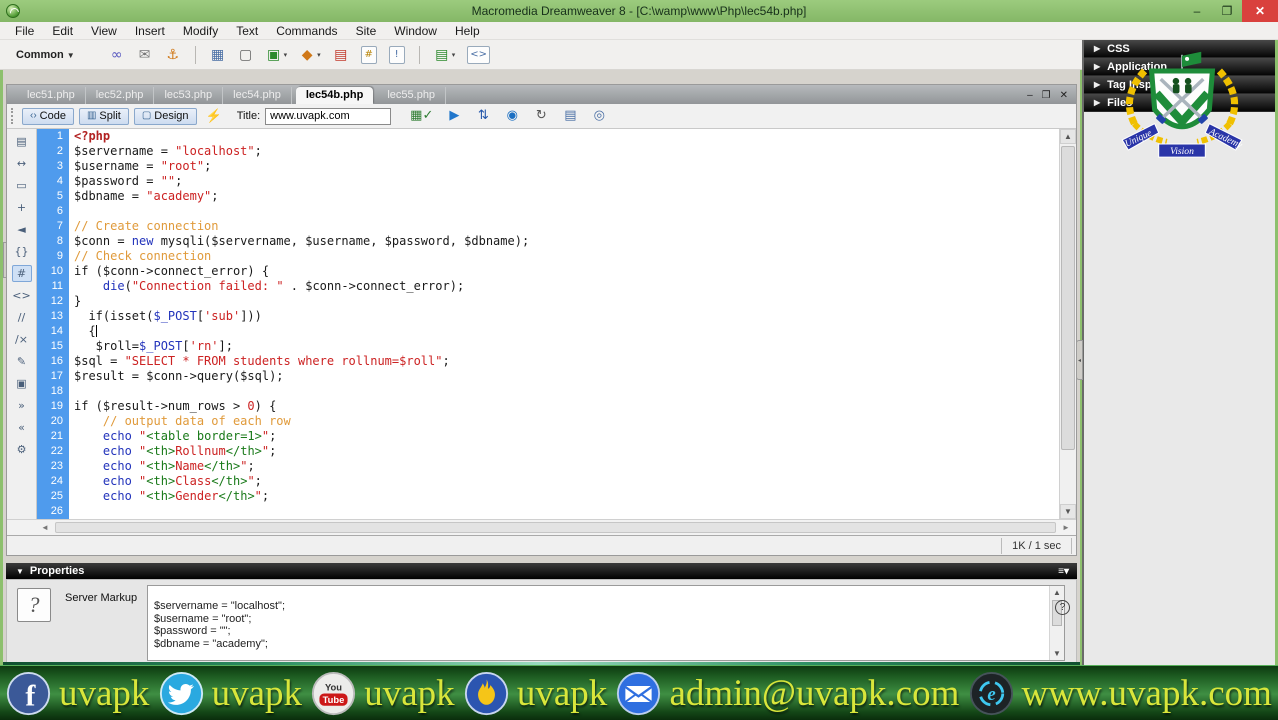 The image size is (1278, 720). Describe the element at coordinates (548, 391) in the screenshot. I see `code-line: 18` at that location.